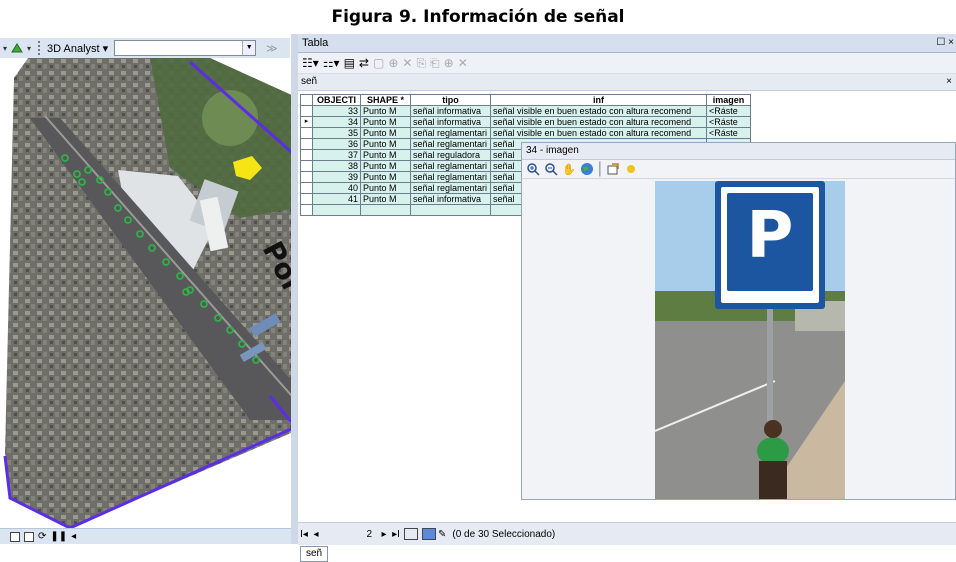 The height and width of the screenshot is (562, 956). What do you see at coordinates (336, 199) in the screenshot?
I see `table-cell-id: 41` at bounding box center [336, 199].